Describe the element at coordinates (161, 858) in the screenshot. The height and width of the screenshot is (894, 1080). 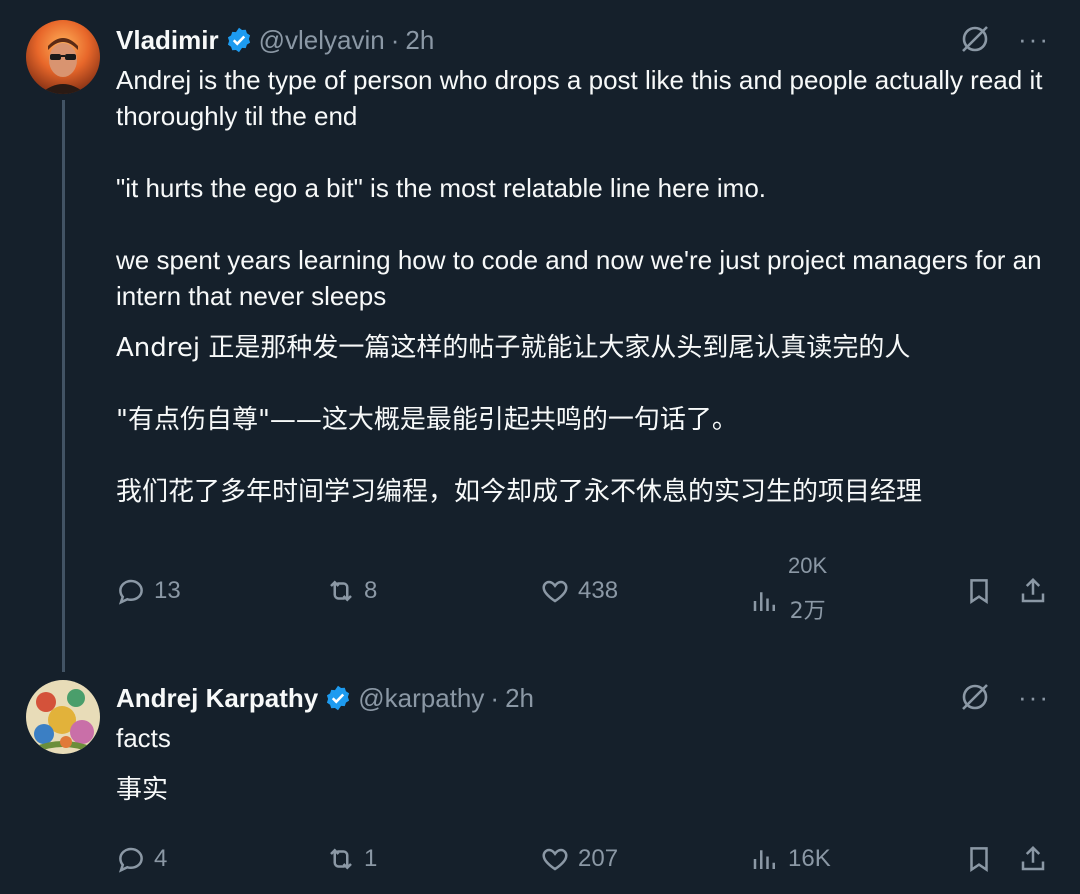
I see `reply-count: 4` at that location.